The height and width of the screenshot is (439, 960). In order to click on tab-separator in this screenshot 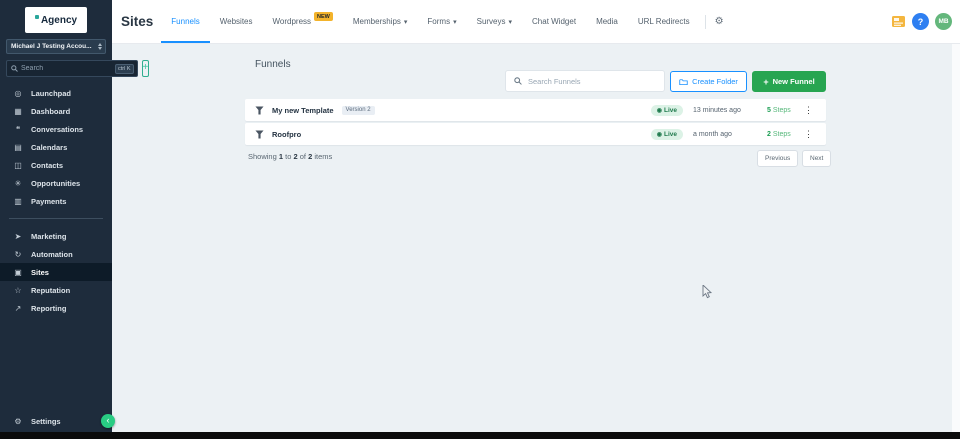, I will do `click(705, 21)`.